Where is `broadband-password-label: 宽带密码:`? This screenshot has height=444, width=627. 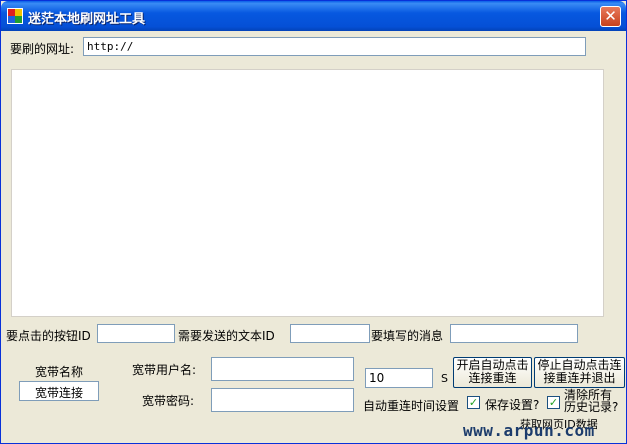
broadband-password-label: 宽带密码: is located at coordinates (168, 401).